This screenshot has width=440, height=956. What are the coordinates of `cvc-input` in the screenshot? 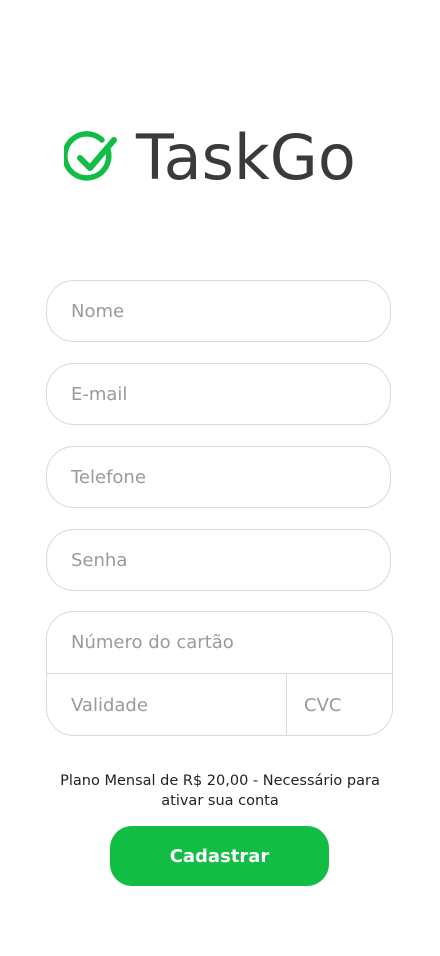 It's located at (339, 704).